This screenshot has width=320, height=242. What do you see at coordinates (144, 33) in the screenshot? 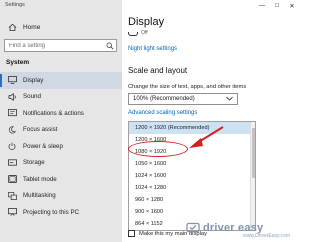
I see `toggle-state-label: Off` at bounding box center [144, 33].